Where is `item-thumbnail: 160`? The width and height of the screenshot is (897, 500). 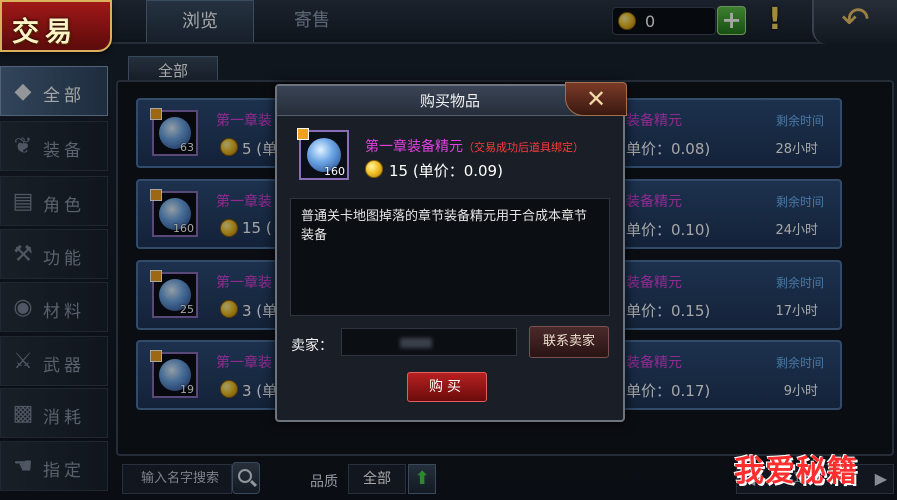 item-thumbnail: 160 is located at coordinates (323, 154).